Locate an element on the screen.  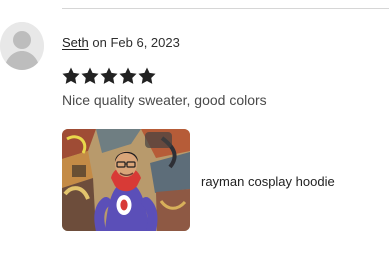
reviewer-avatar is located at coordinates (22, 46).